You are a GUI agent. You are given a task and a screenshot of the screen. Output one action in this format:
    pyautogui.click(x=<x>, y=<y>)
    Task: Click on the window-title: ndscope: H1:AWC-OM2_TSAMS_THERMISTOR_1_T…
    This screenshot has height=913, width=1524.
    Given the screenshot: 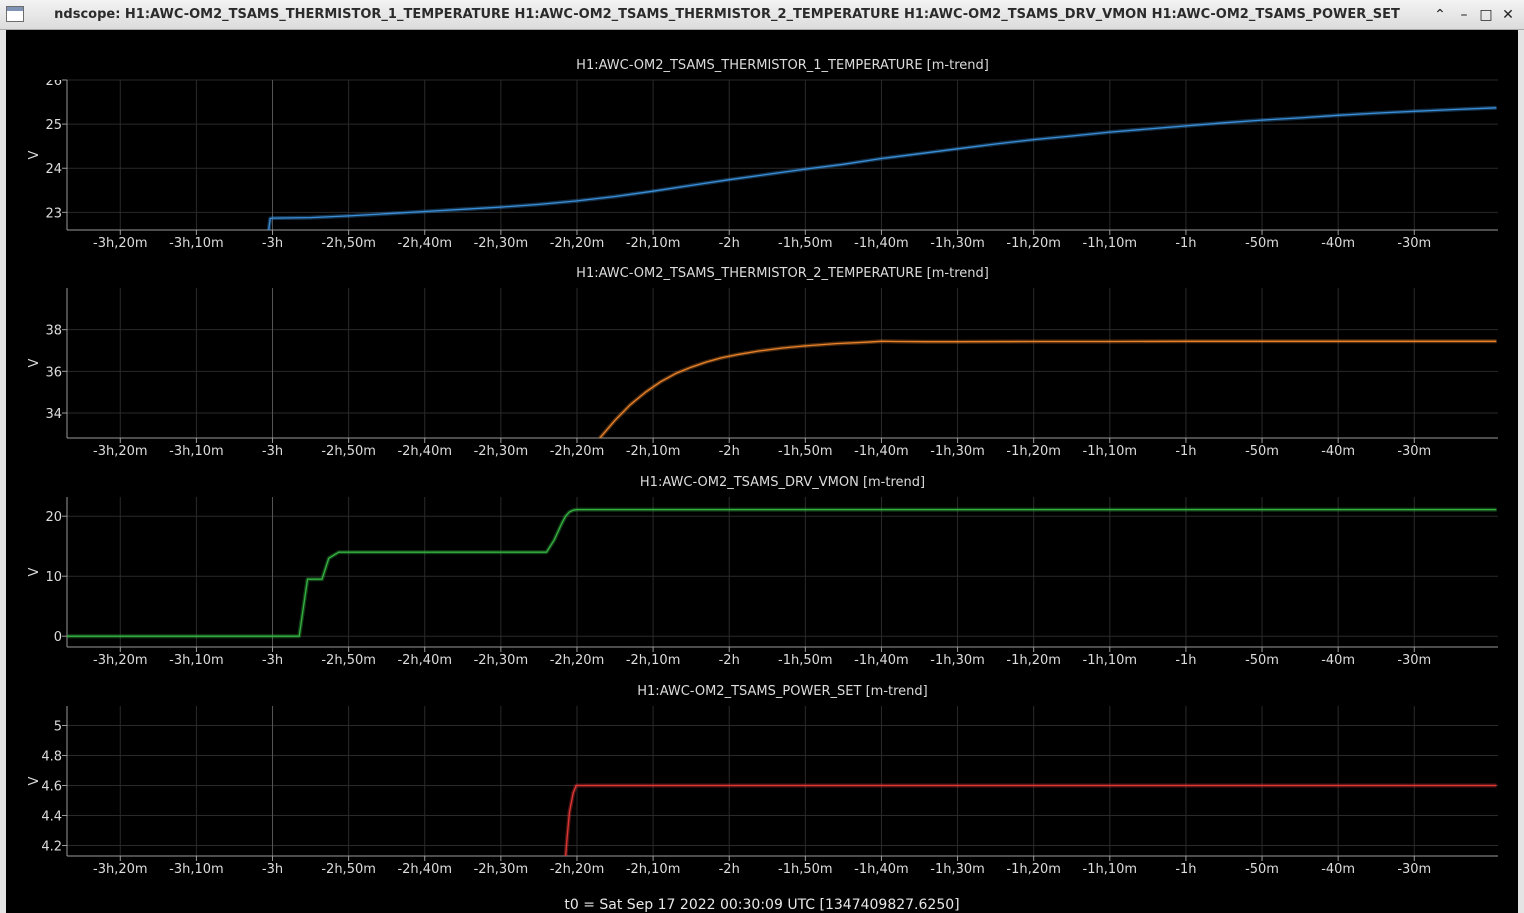 What is the action you would take?
    pyautogui.click(x=727, y=14)
    